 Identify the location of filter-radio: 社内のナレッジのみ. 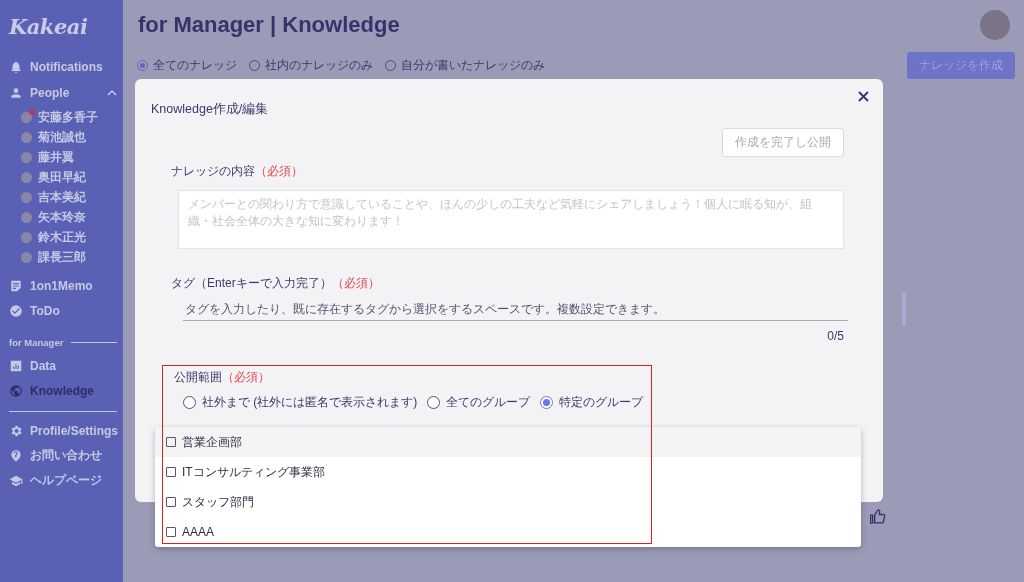
(311, 65).